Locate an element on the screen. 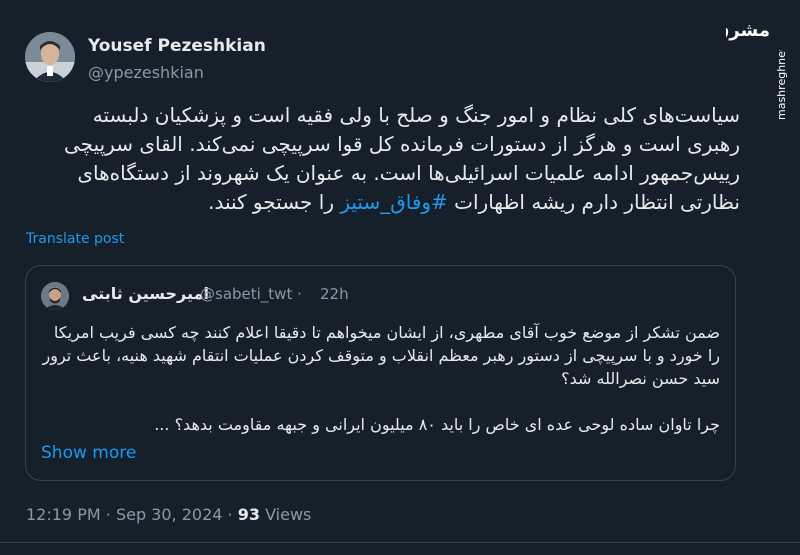  post-metadata: 12:19 PM · Sep 30, 2024 · 93 Views is located at coordinates (168, 514).